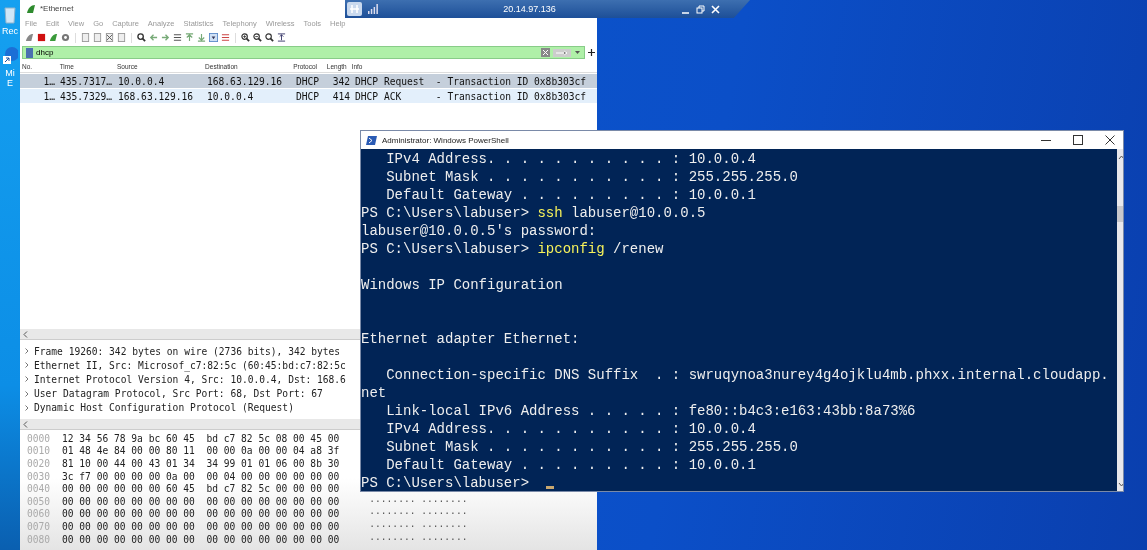 The height and width of the screenshot is (550, 1147). Describe the element at coordinates (189, 37) in the screenshot. I see `up-arrow-icon` at that location.